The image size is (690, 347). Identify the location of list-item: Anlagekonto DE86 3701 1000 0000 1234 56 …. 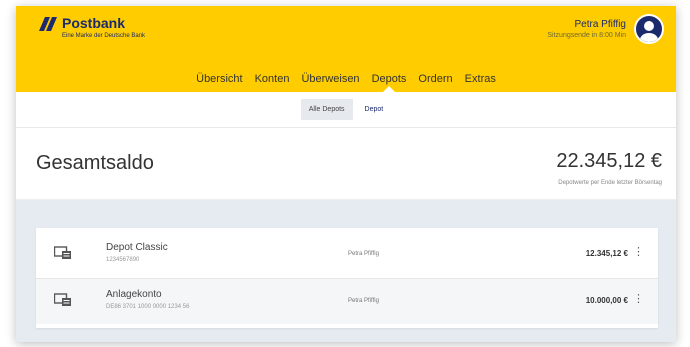
(347, 301).